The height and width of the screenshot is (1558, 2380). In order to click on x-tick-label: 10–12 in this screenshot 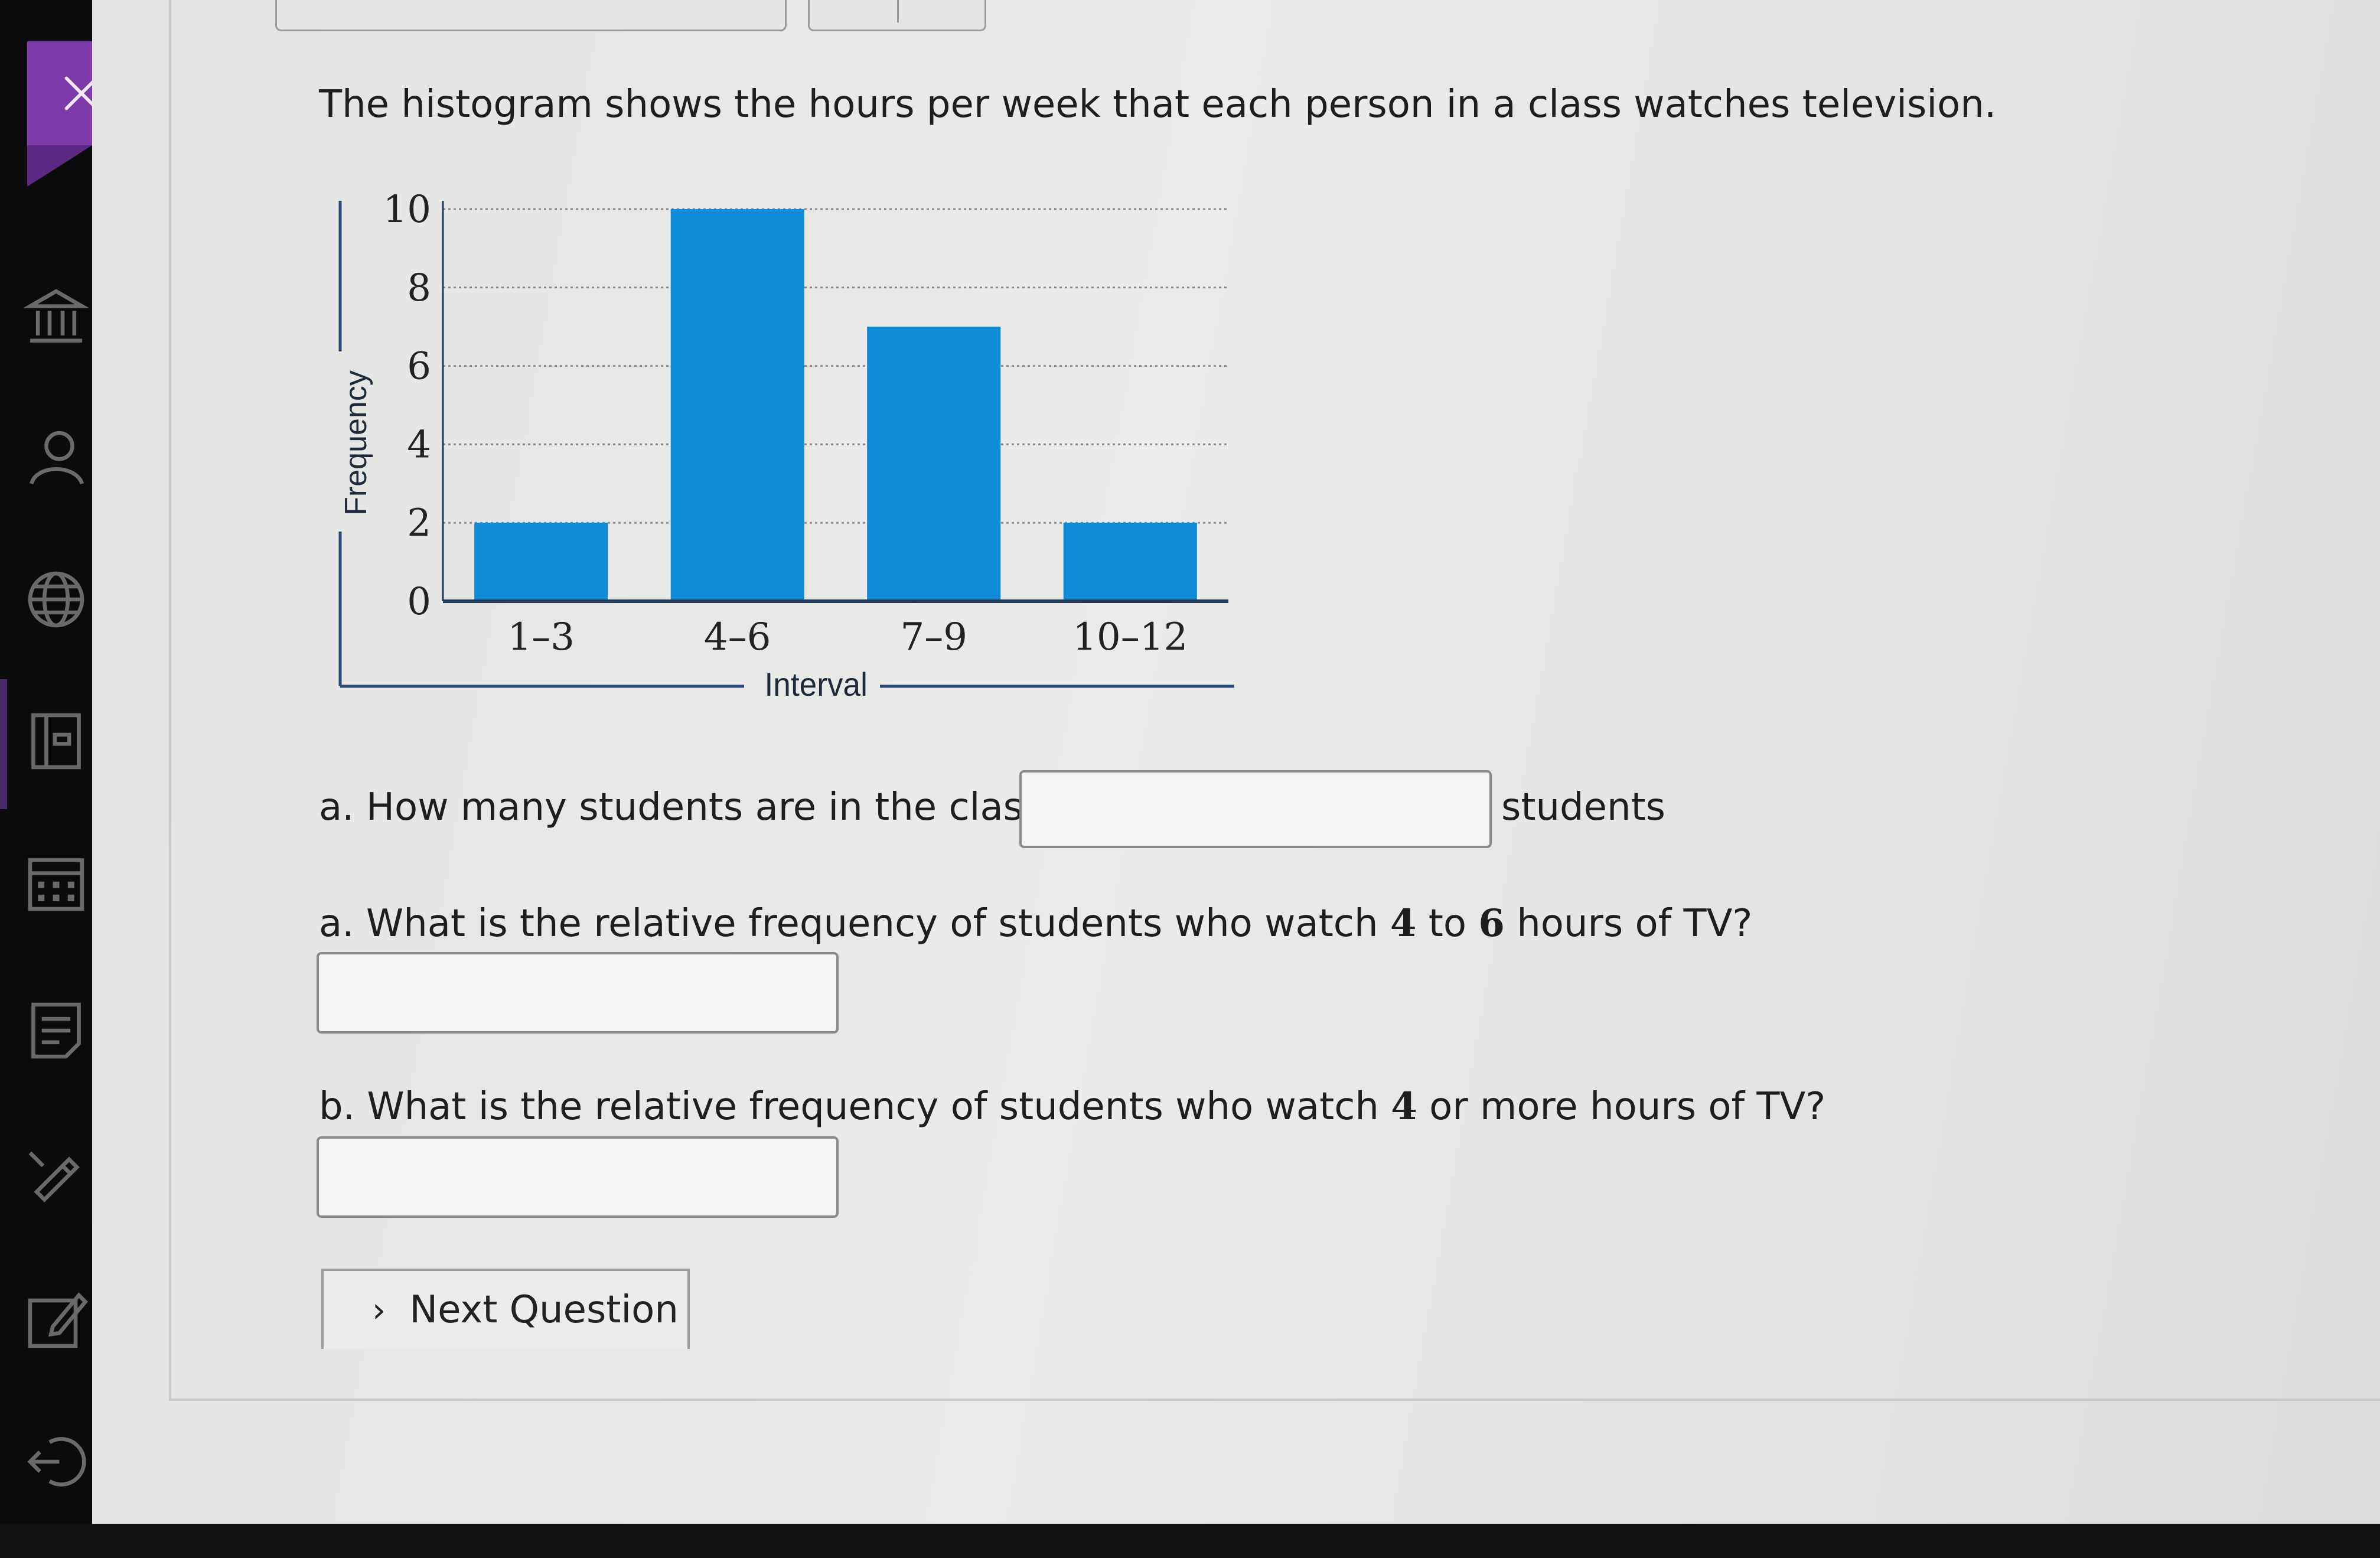, I will do `click(1130, 637)`.